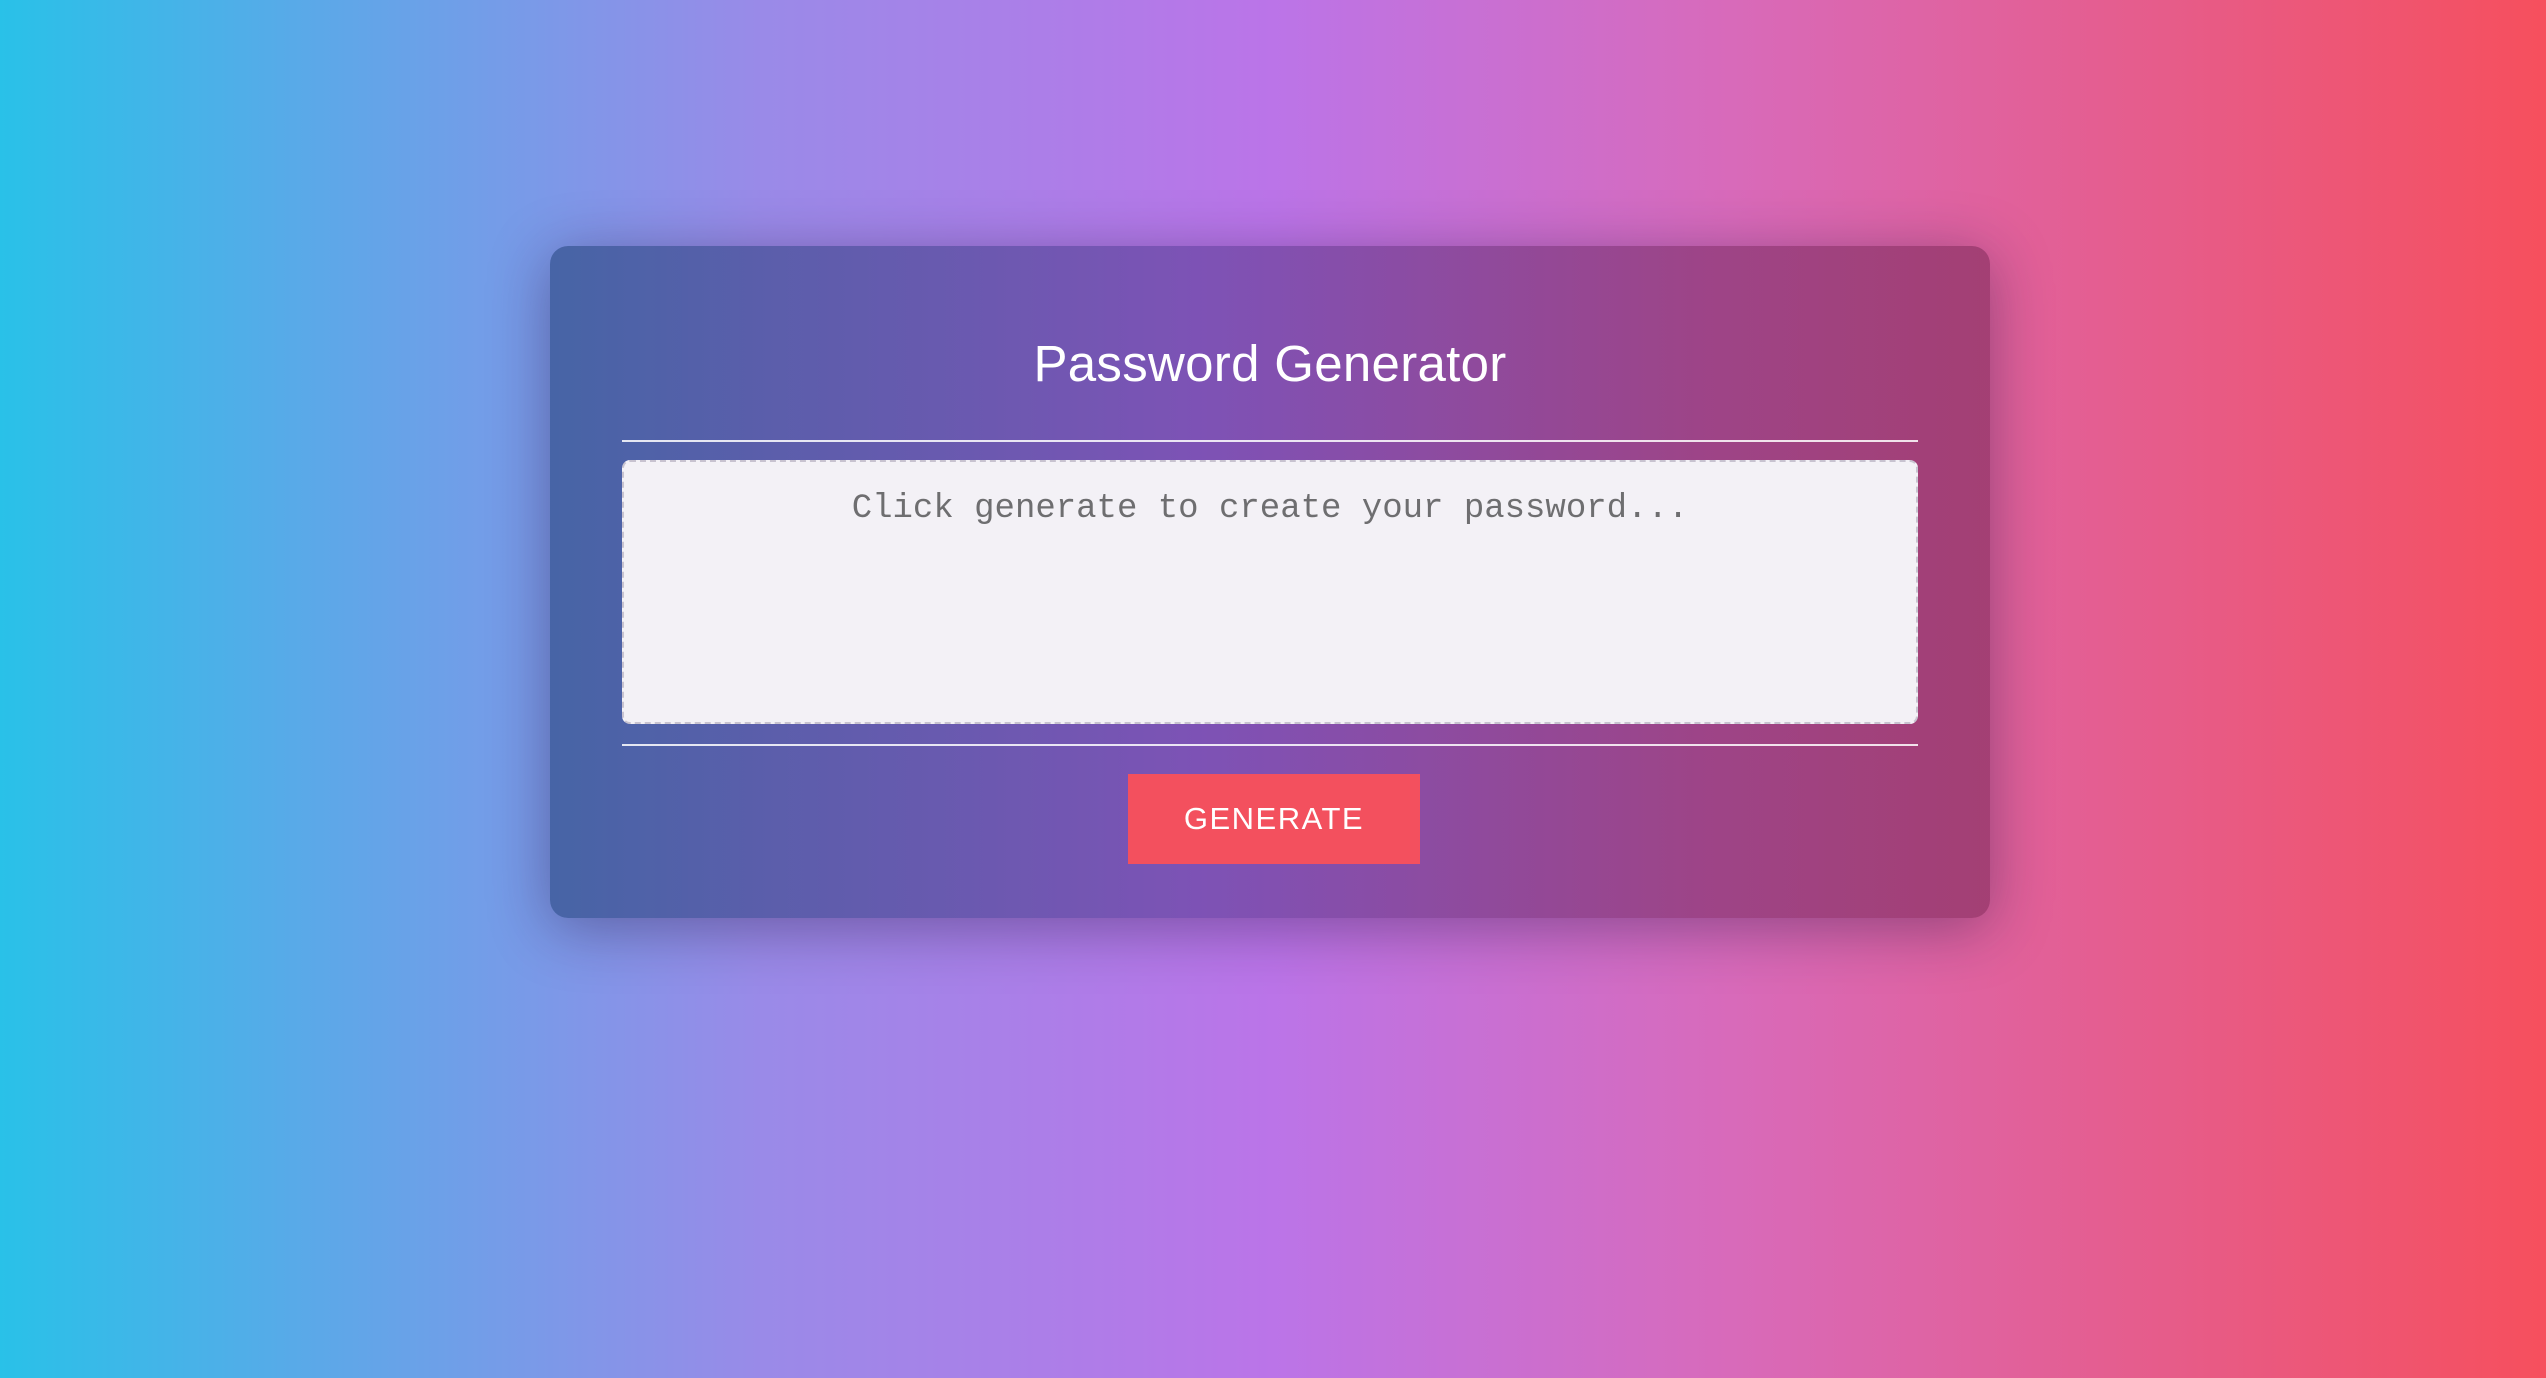 The width and height of the screenshot is (2546, 1378). What do you see at coordinates (1274, 819) in the screenshot?
I see `generate-button: GENERATE` at bounding box center [1274, 819].